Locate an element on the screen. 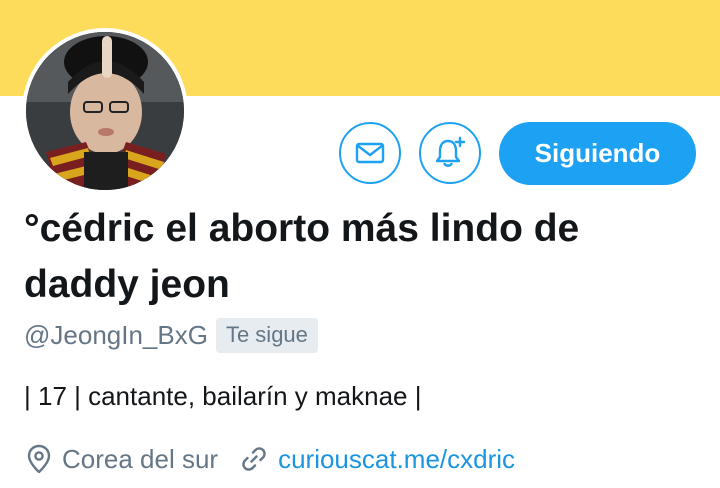 The width and height of the screenshot is (720, 488). envelope-icon is located at coordinates (370, 153).